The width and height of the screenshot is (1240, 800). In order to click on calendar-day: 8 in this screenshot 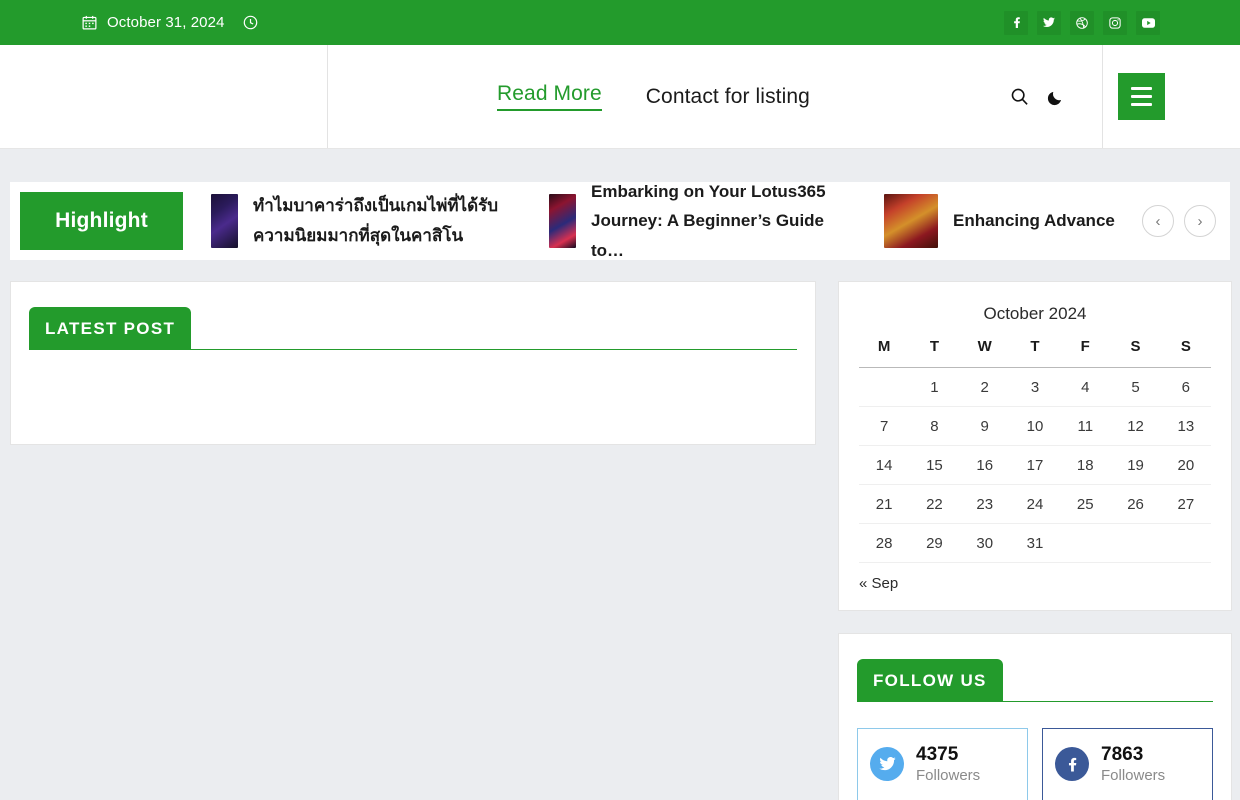, I will do `click(934, 426)`.